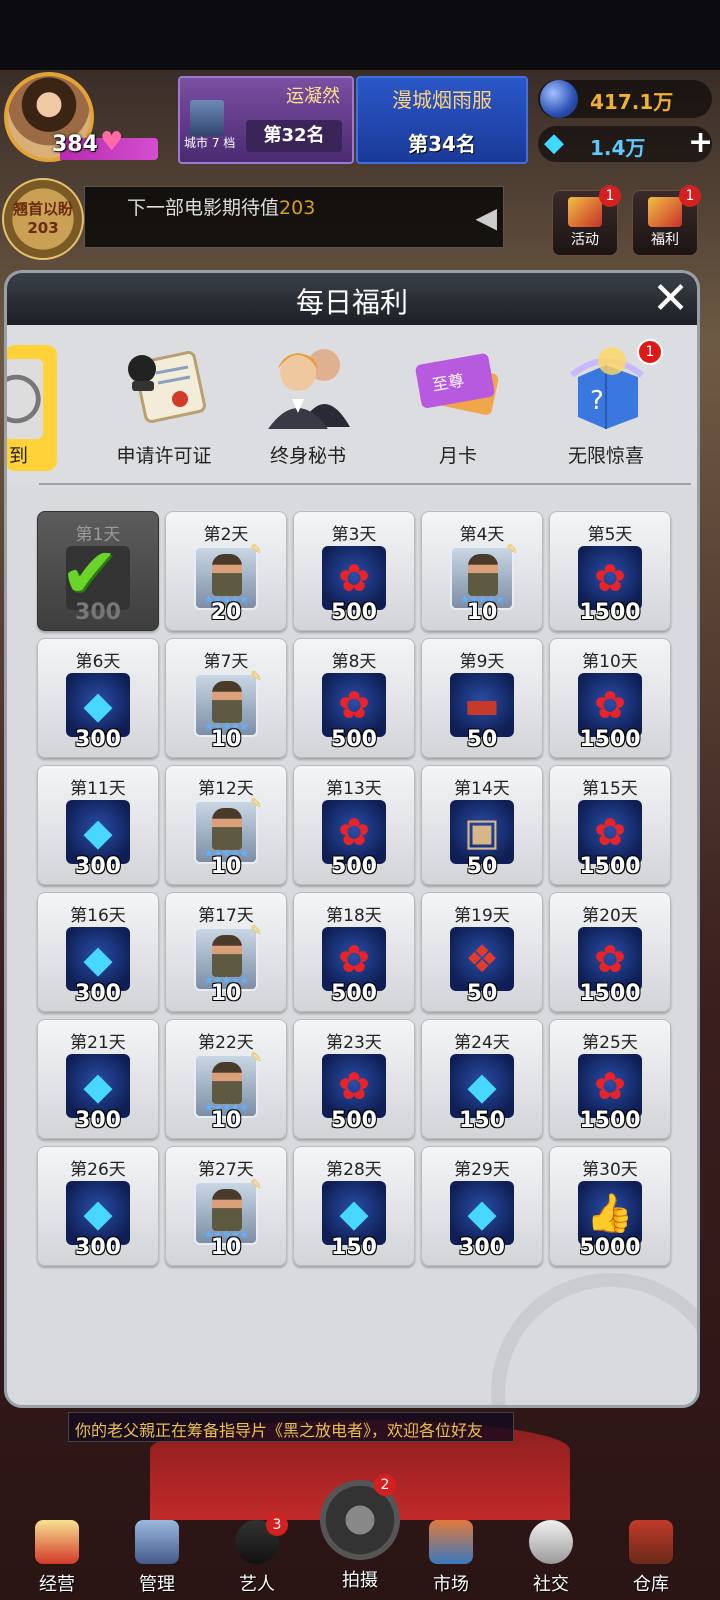  I want to click on welfare-button: 福利 1, so click(666, 220).